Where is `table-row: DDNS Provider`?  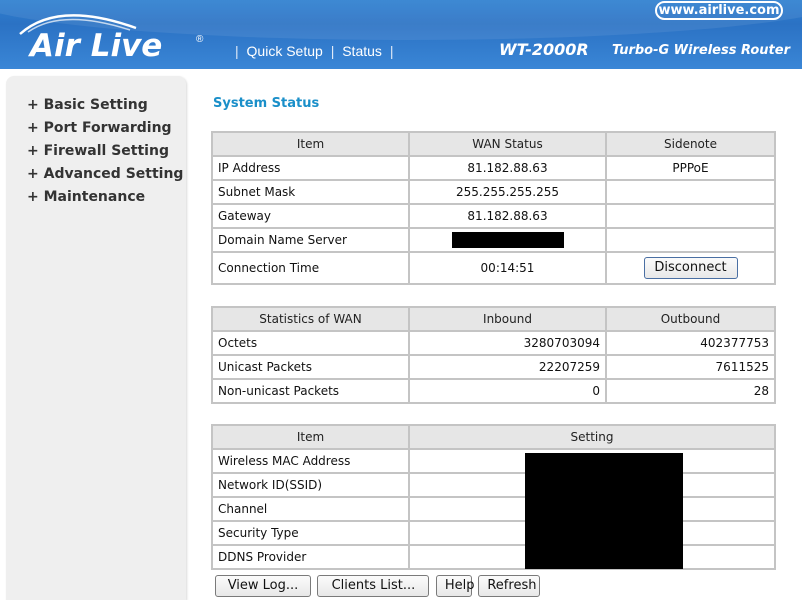
table-row: DDNS Provider is located at coordinates (493, 557).